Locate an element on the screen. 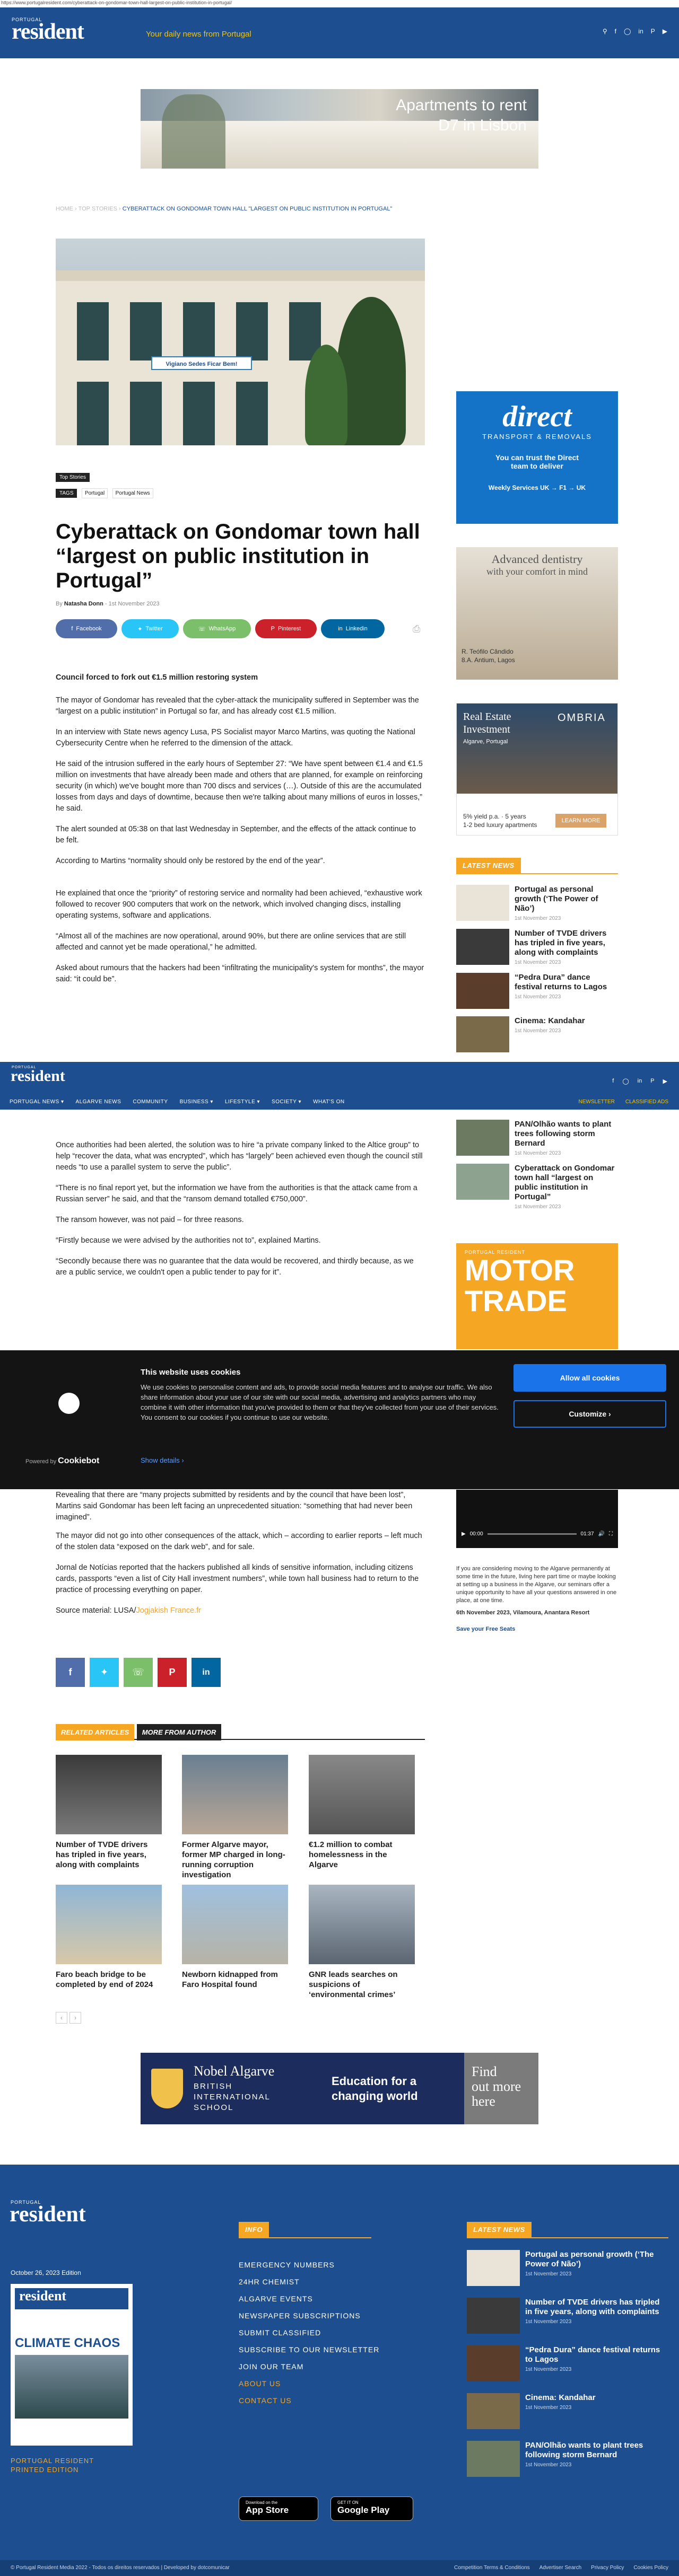 This screenshot has width=679, height=2576. school-brand: Nobel Algarve is located at coordinates (234, 2071).